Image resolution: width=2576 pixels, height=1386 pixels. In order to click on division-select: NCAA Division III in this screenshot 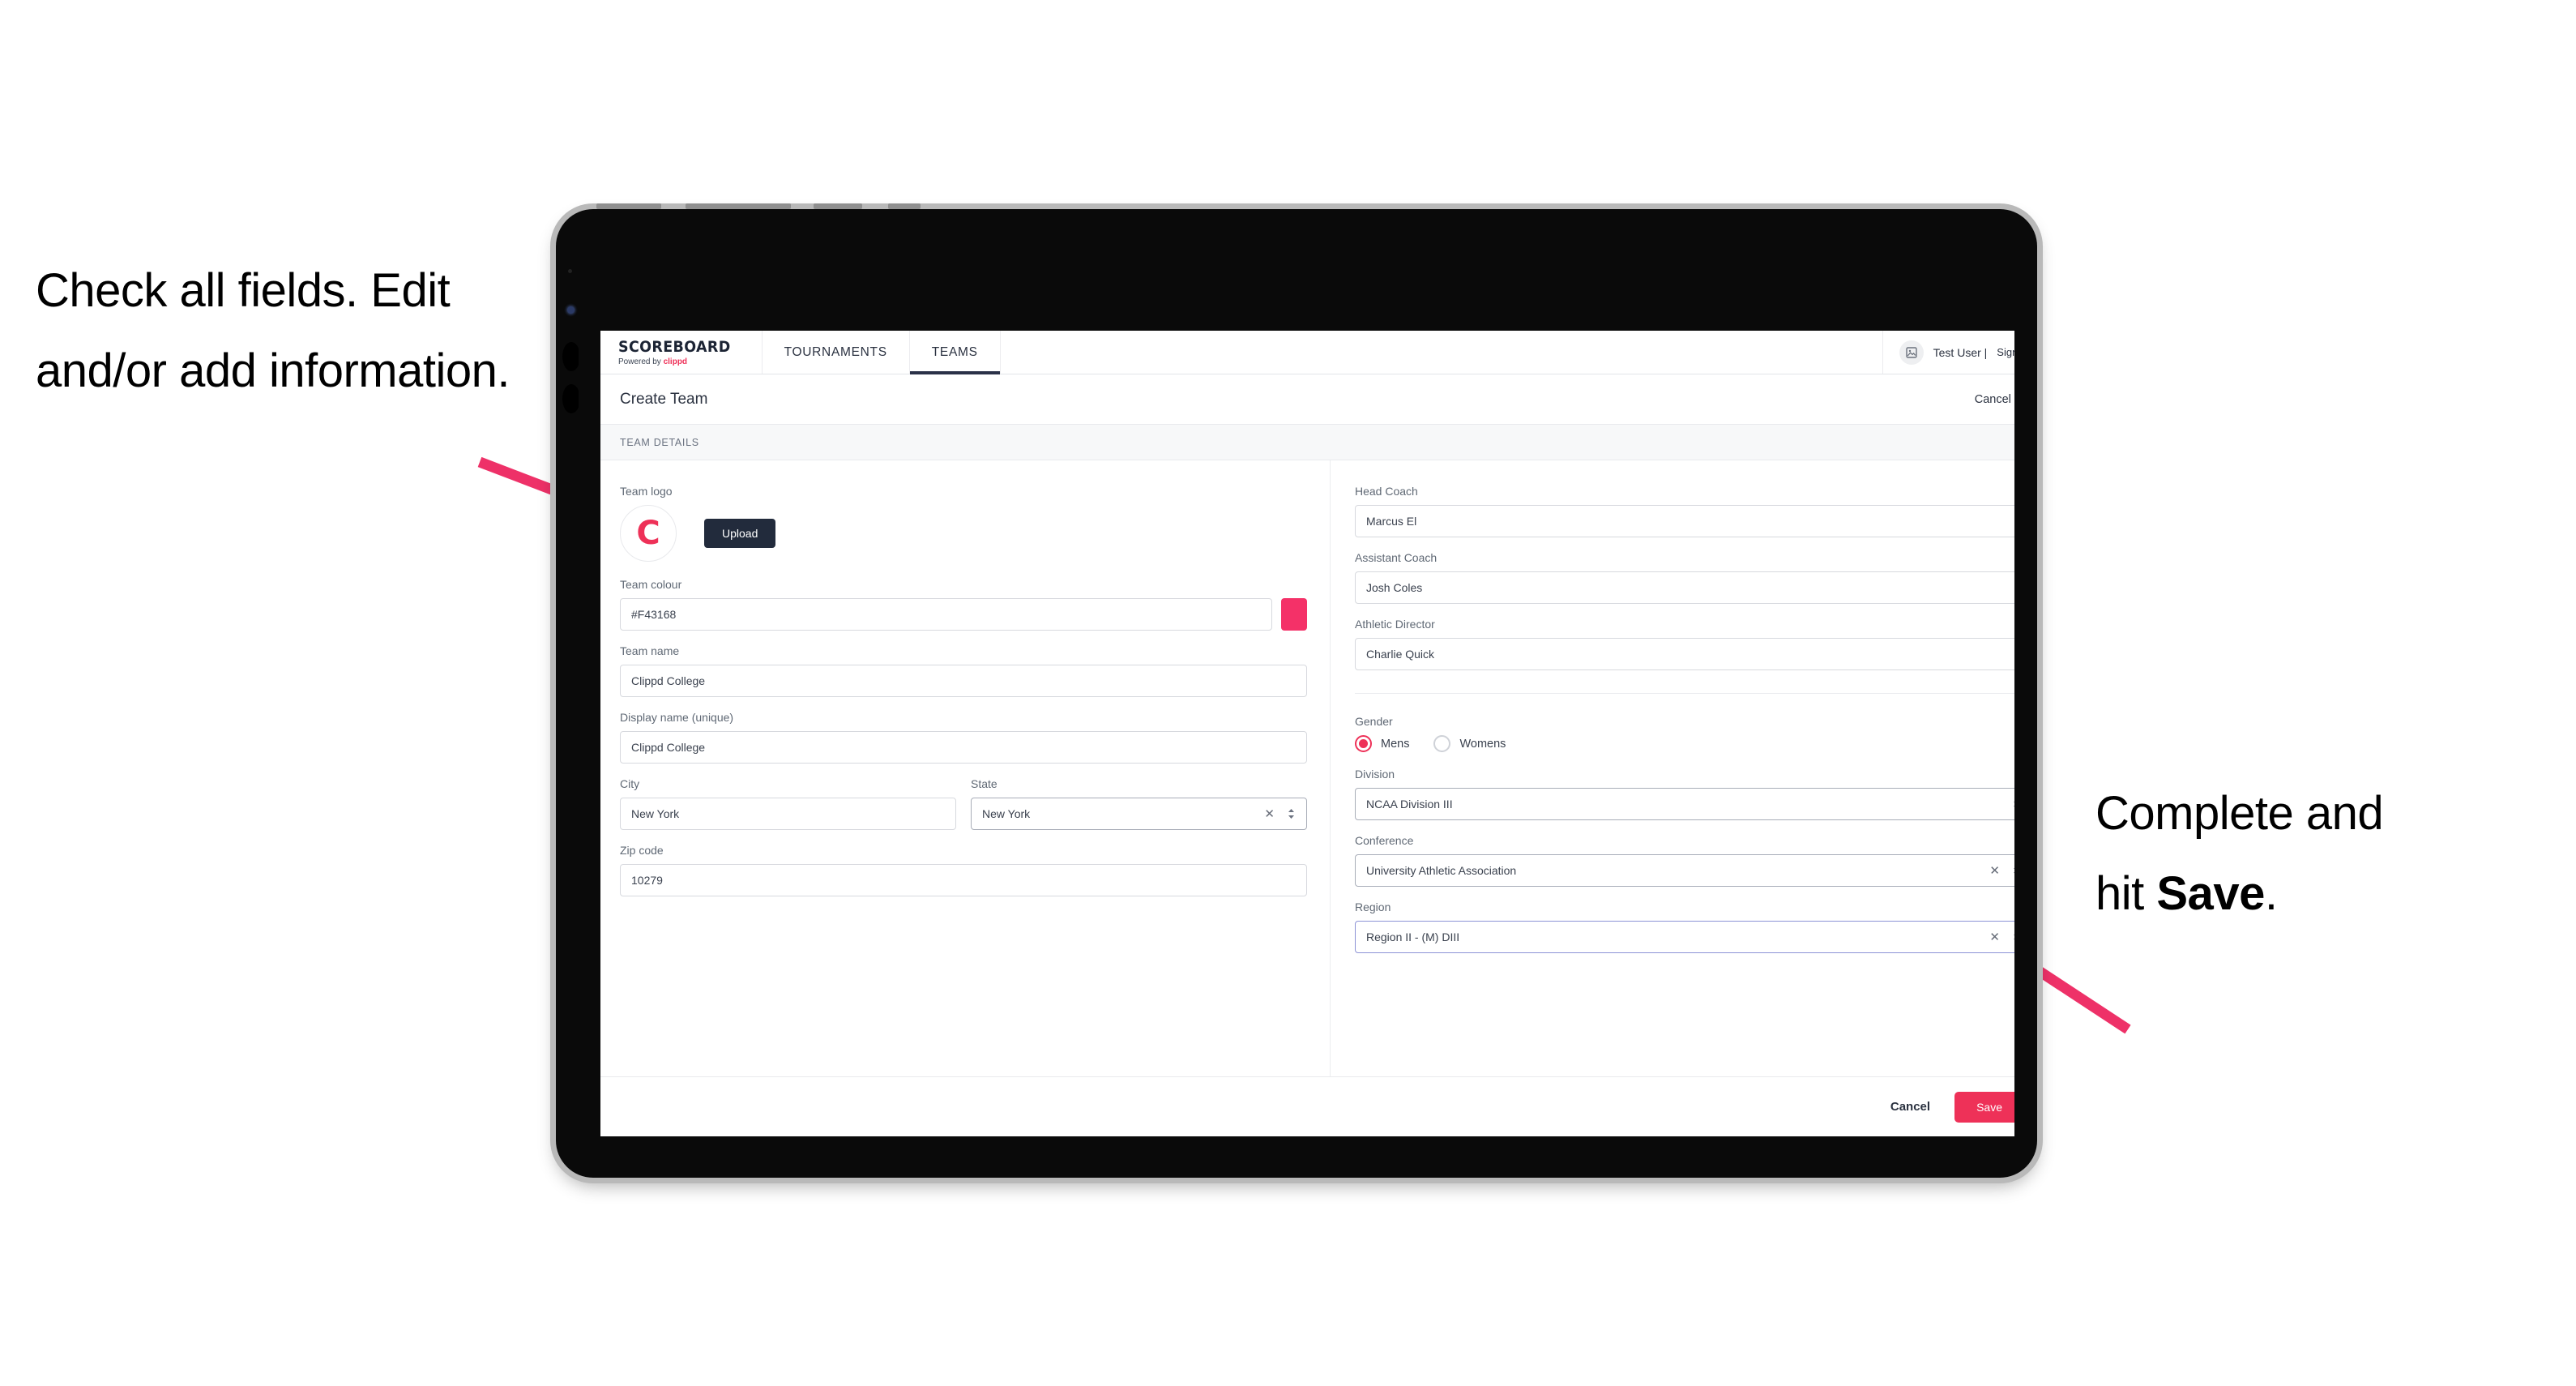, I will do `click(1684, 804)`.